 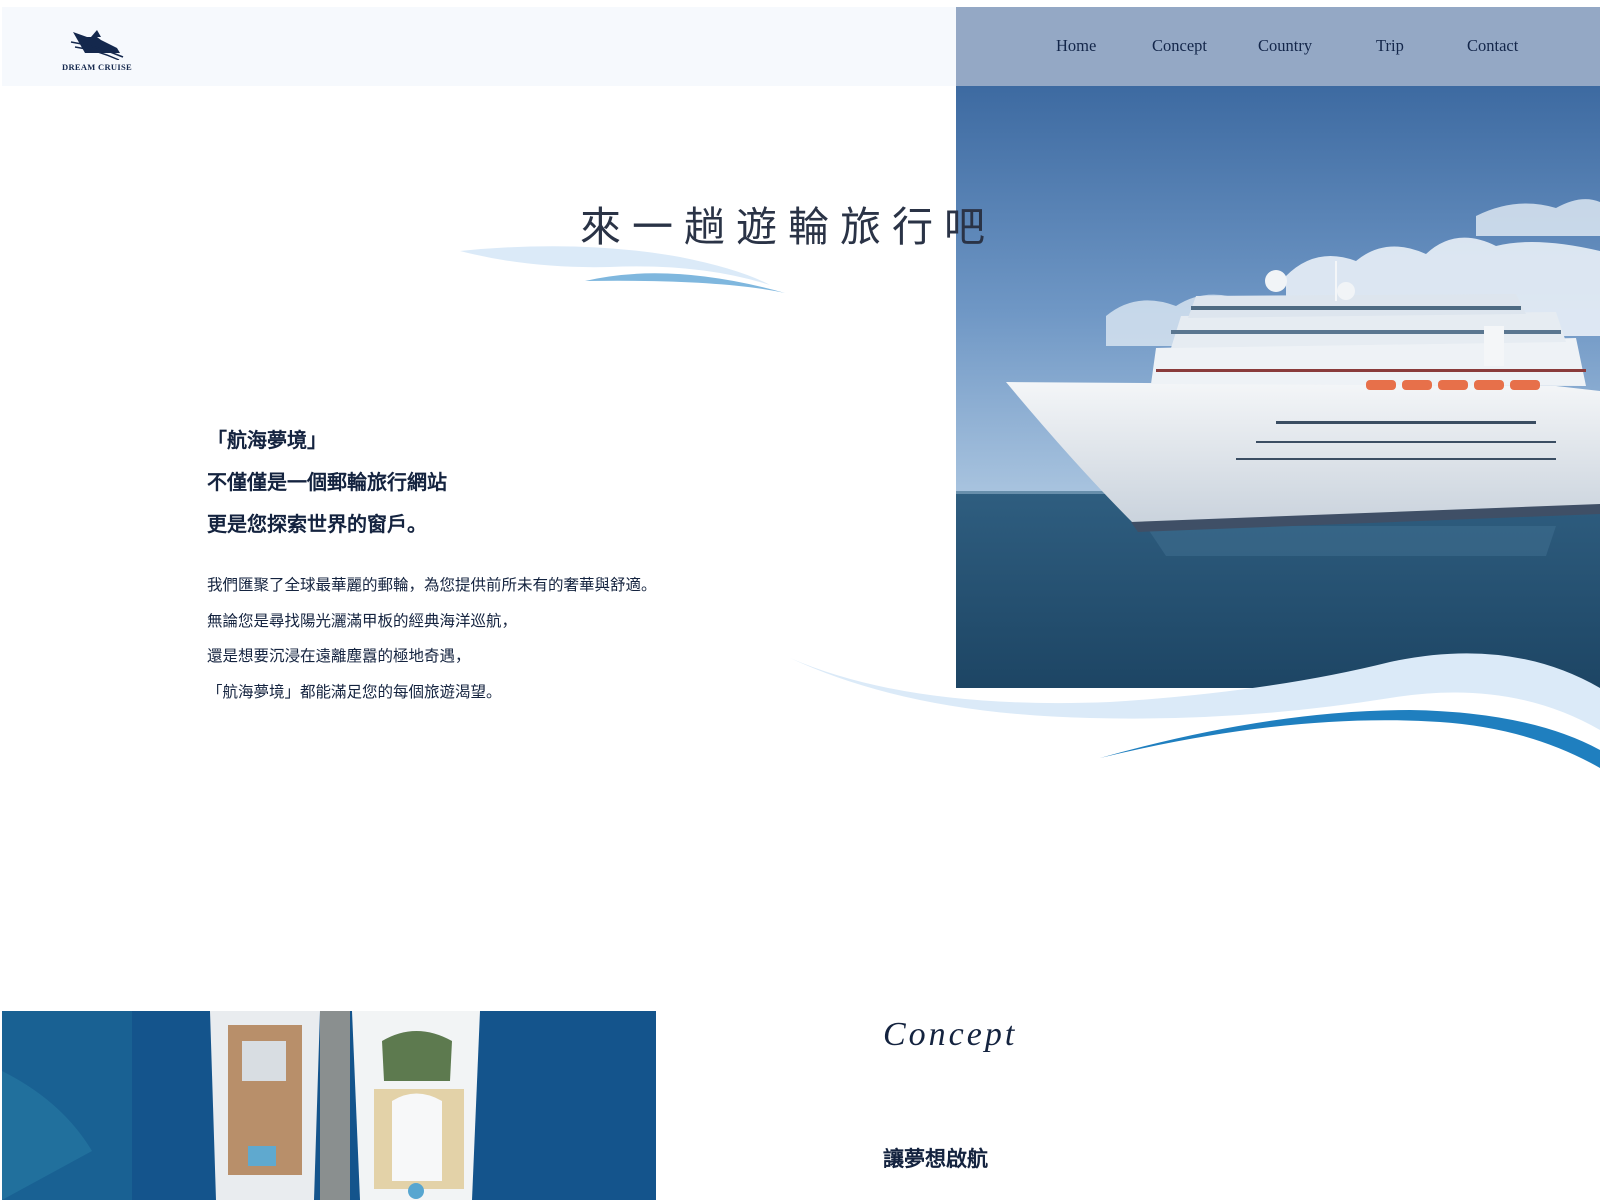 What do you see at coordinates (479, 46) in the screenshot?
I see `header-bar: DREAM CRUISE` at bounding box center [479, 46].